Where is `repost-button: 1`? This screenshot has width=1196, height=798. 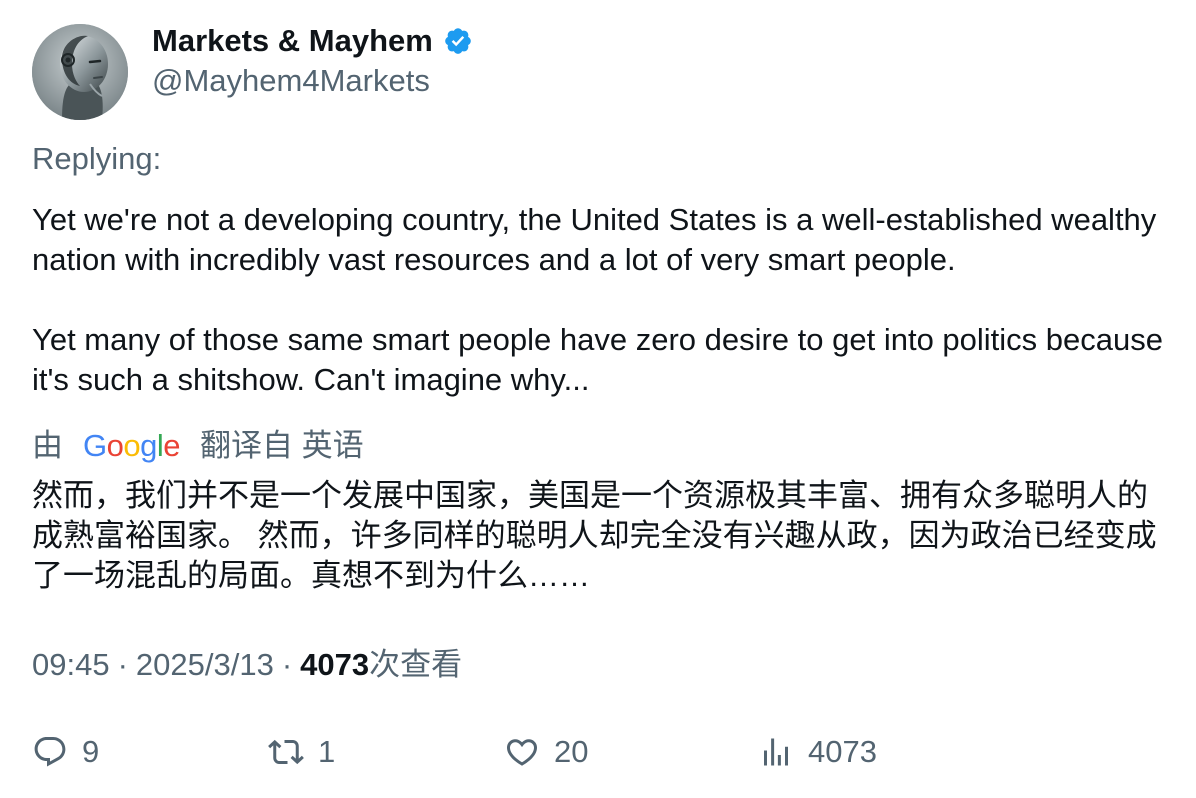
repost-button: 1 is located at coordinates (301, 752).